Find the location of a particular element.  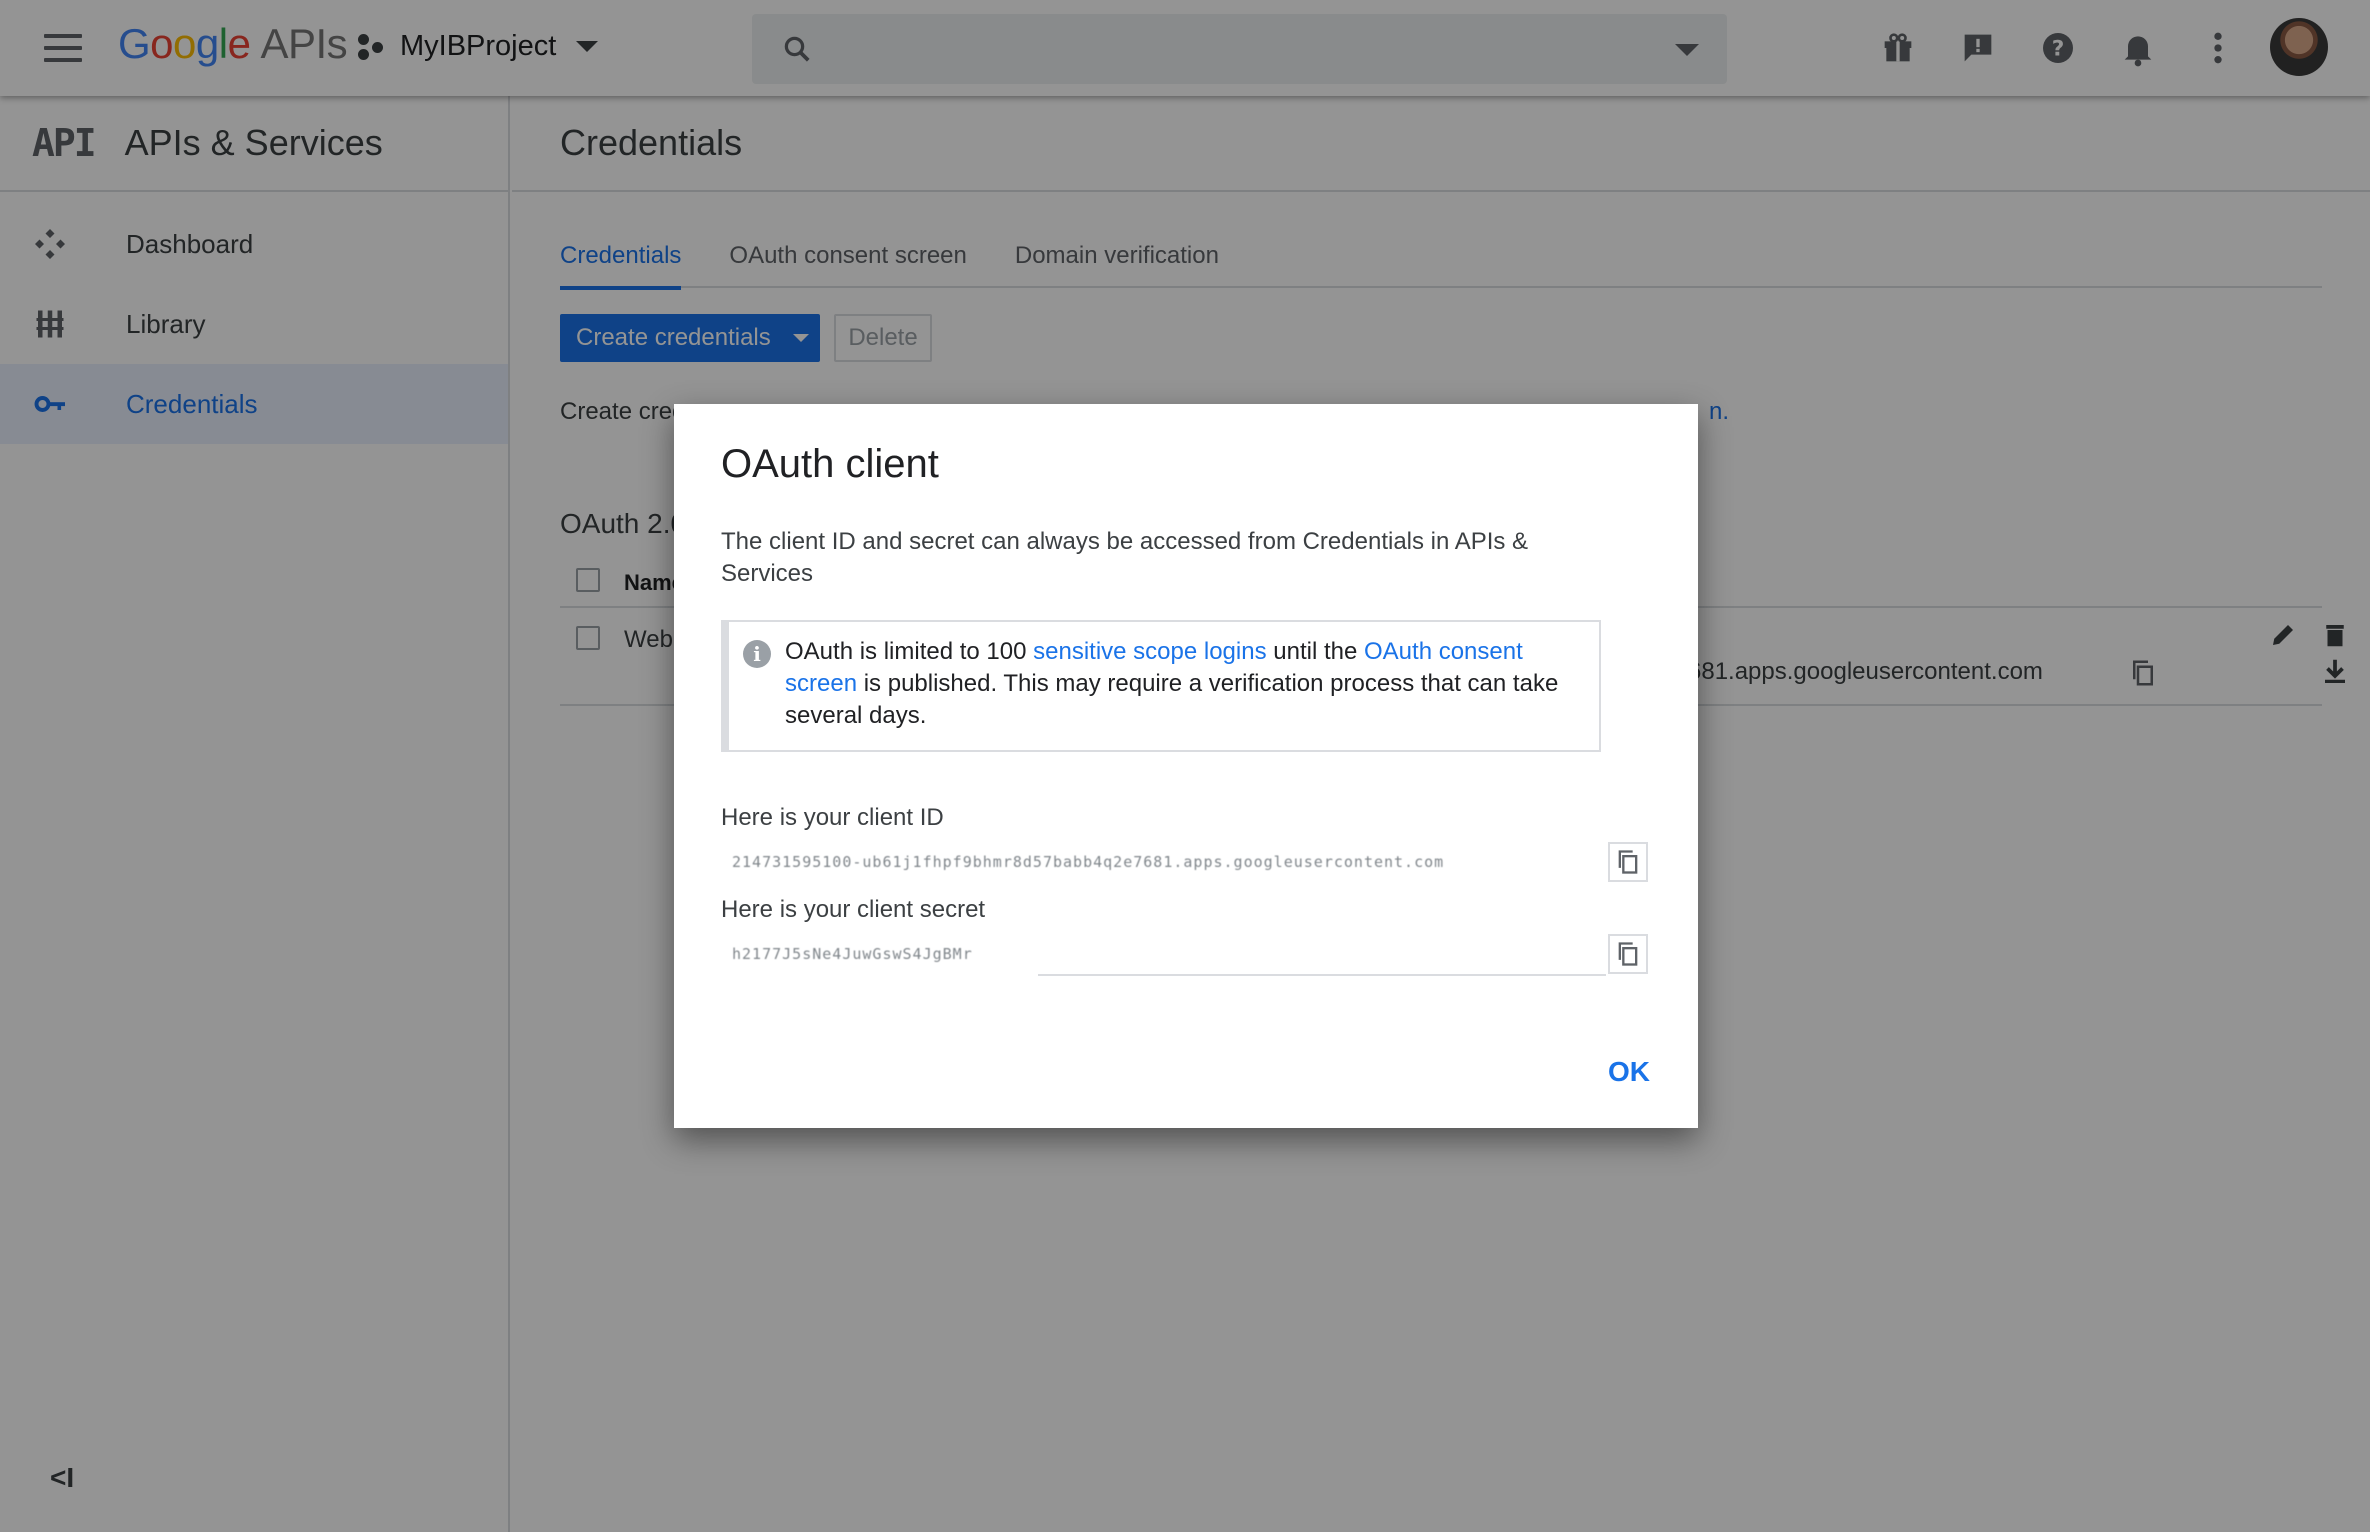

sensitive-scope-logins-link: sensitive scope logins is located at coordinates (1149, 651).